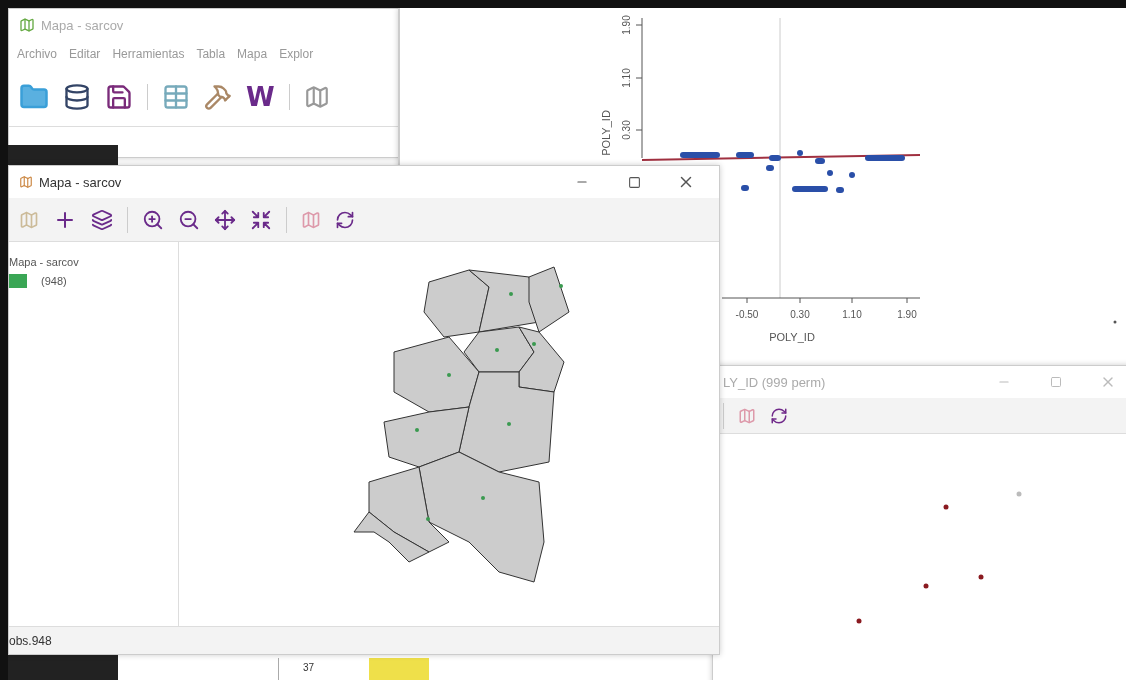 The image size is (1126, 680). Describe the element at coordinates (54, 281) in the screenshot. I see `legend-label: (948)` at that location.